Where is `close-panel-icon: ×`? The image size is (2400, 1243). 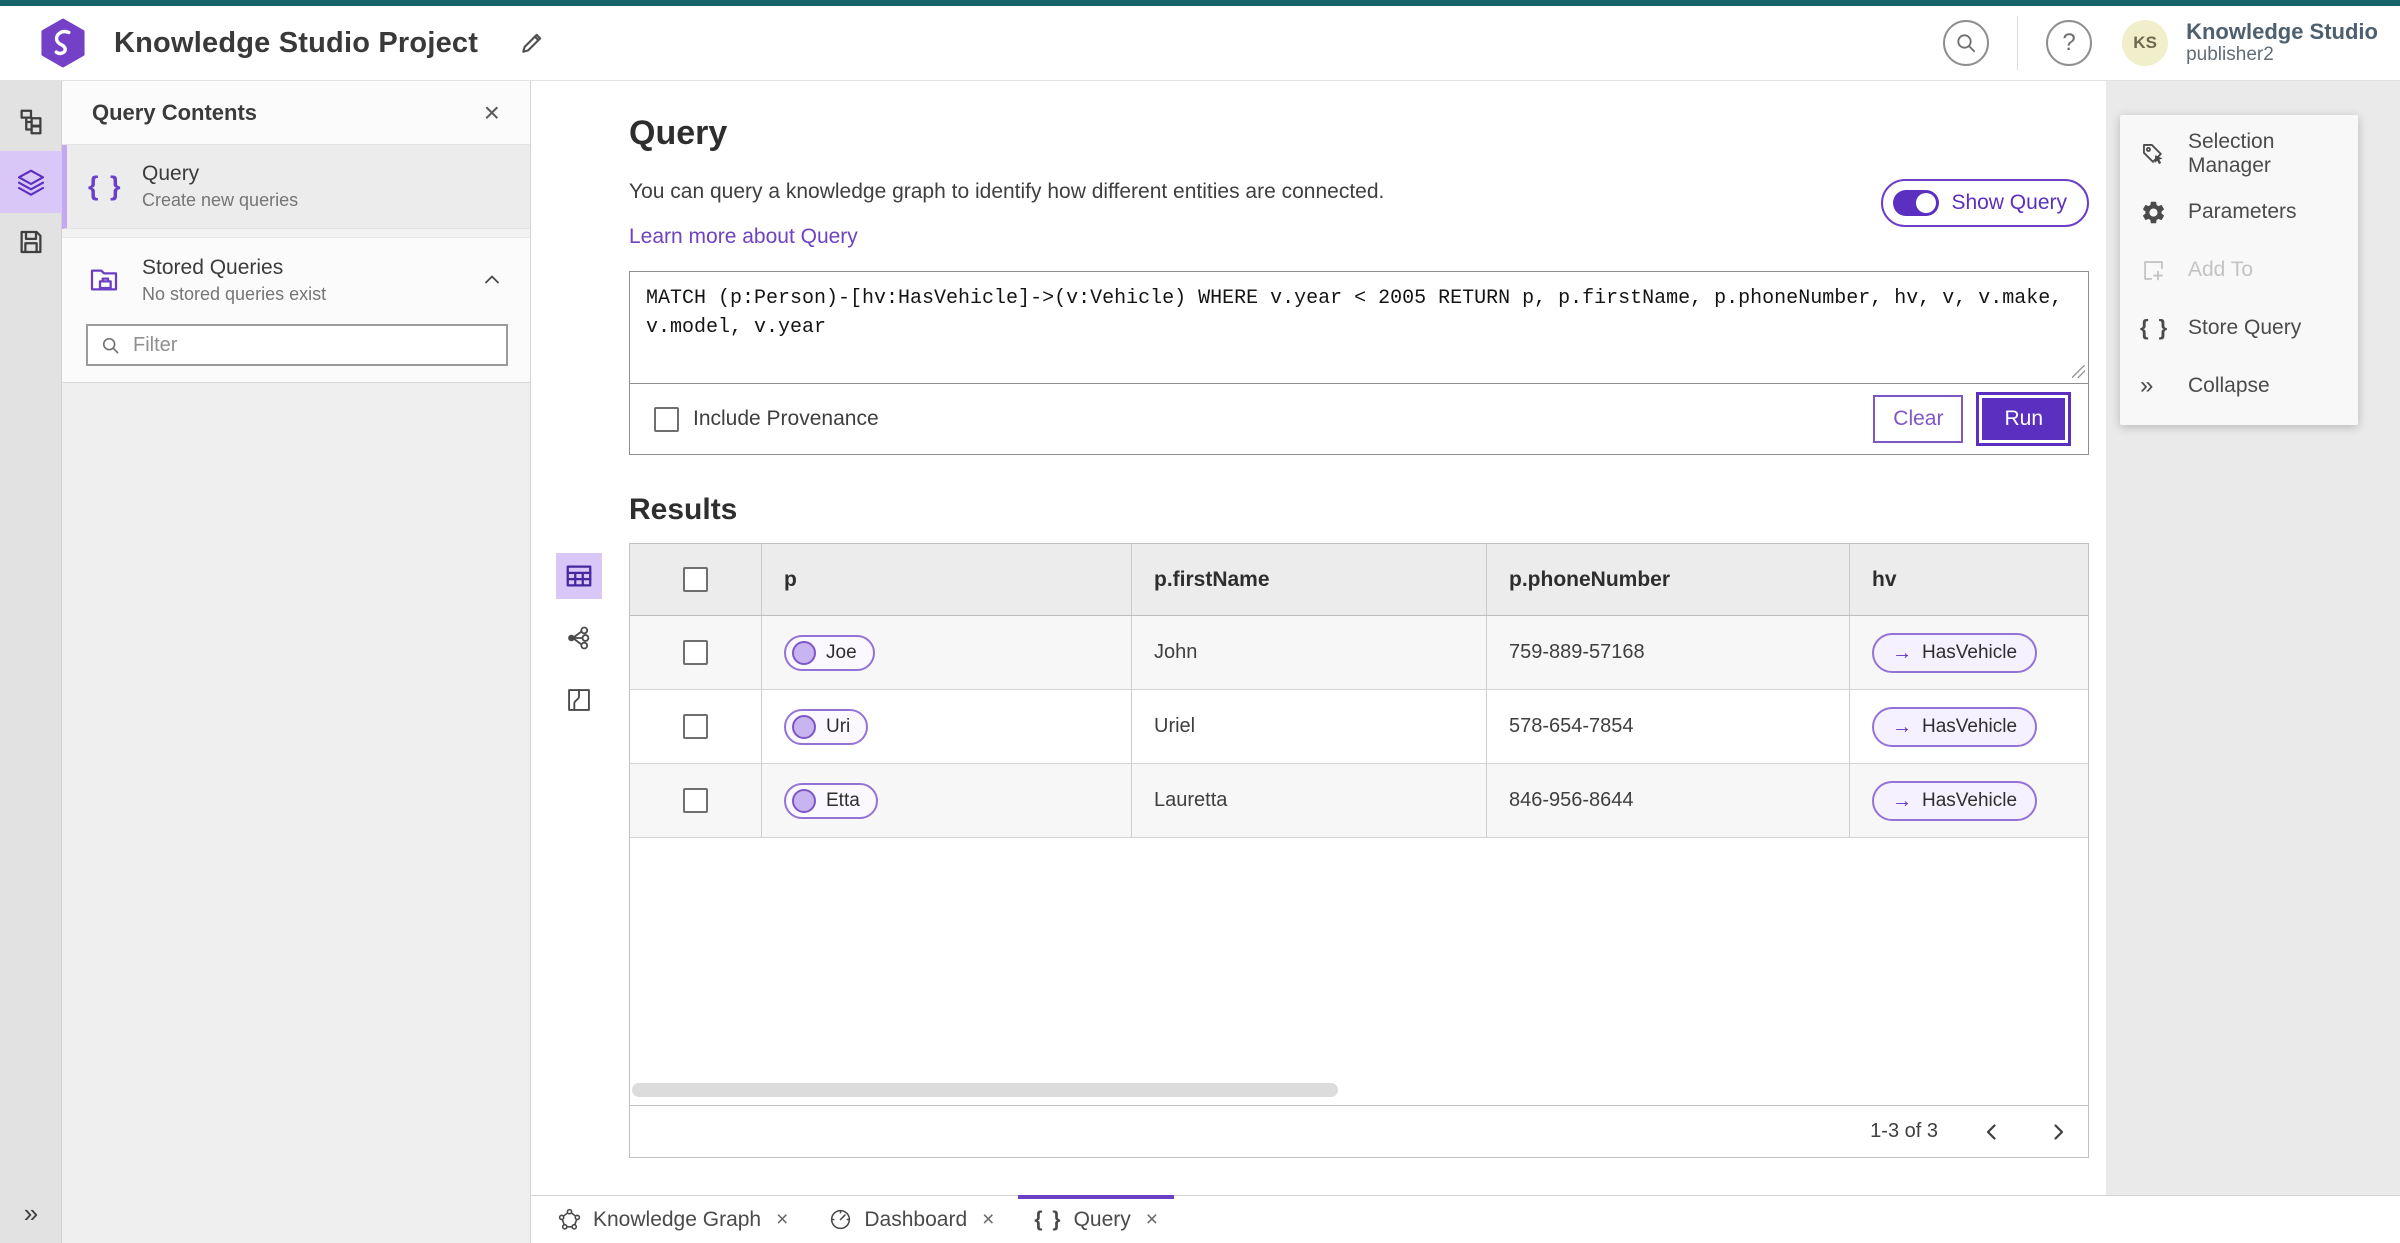 close-panel-icon: × is located at coordinates (492, 112).